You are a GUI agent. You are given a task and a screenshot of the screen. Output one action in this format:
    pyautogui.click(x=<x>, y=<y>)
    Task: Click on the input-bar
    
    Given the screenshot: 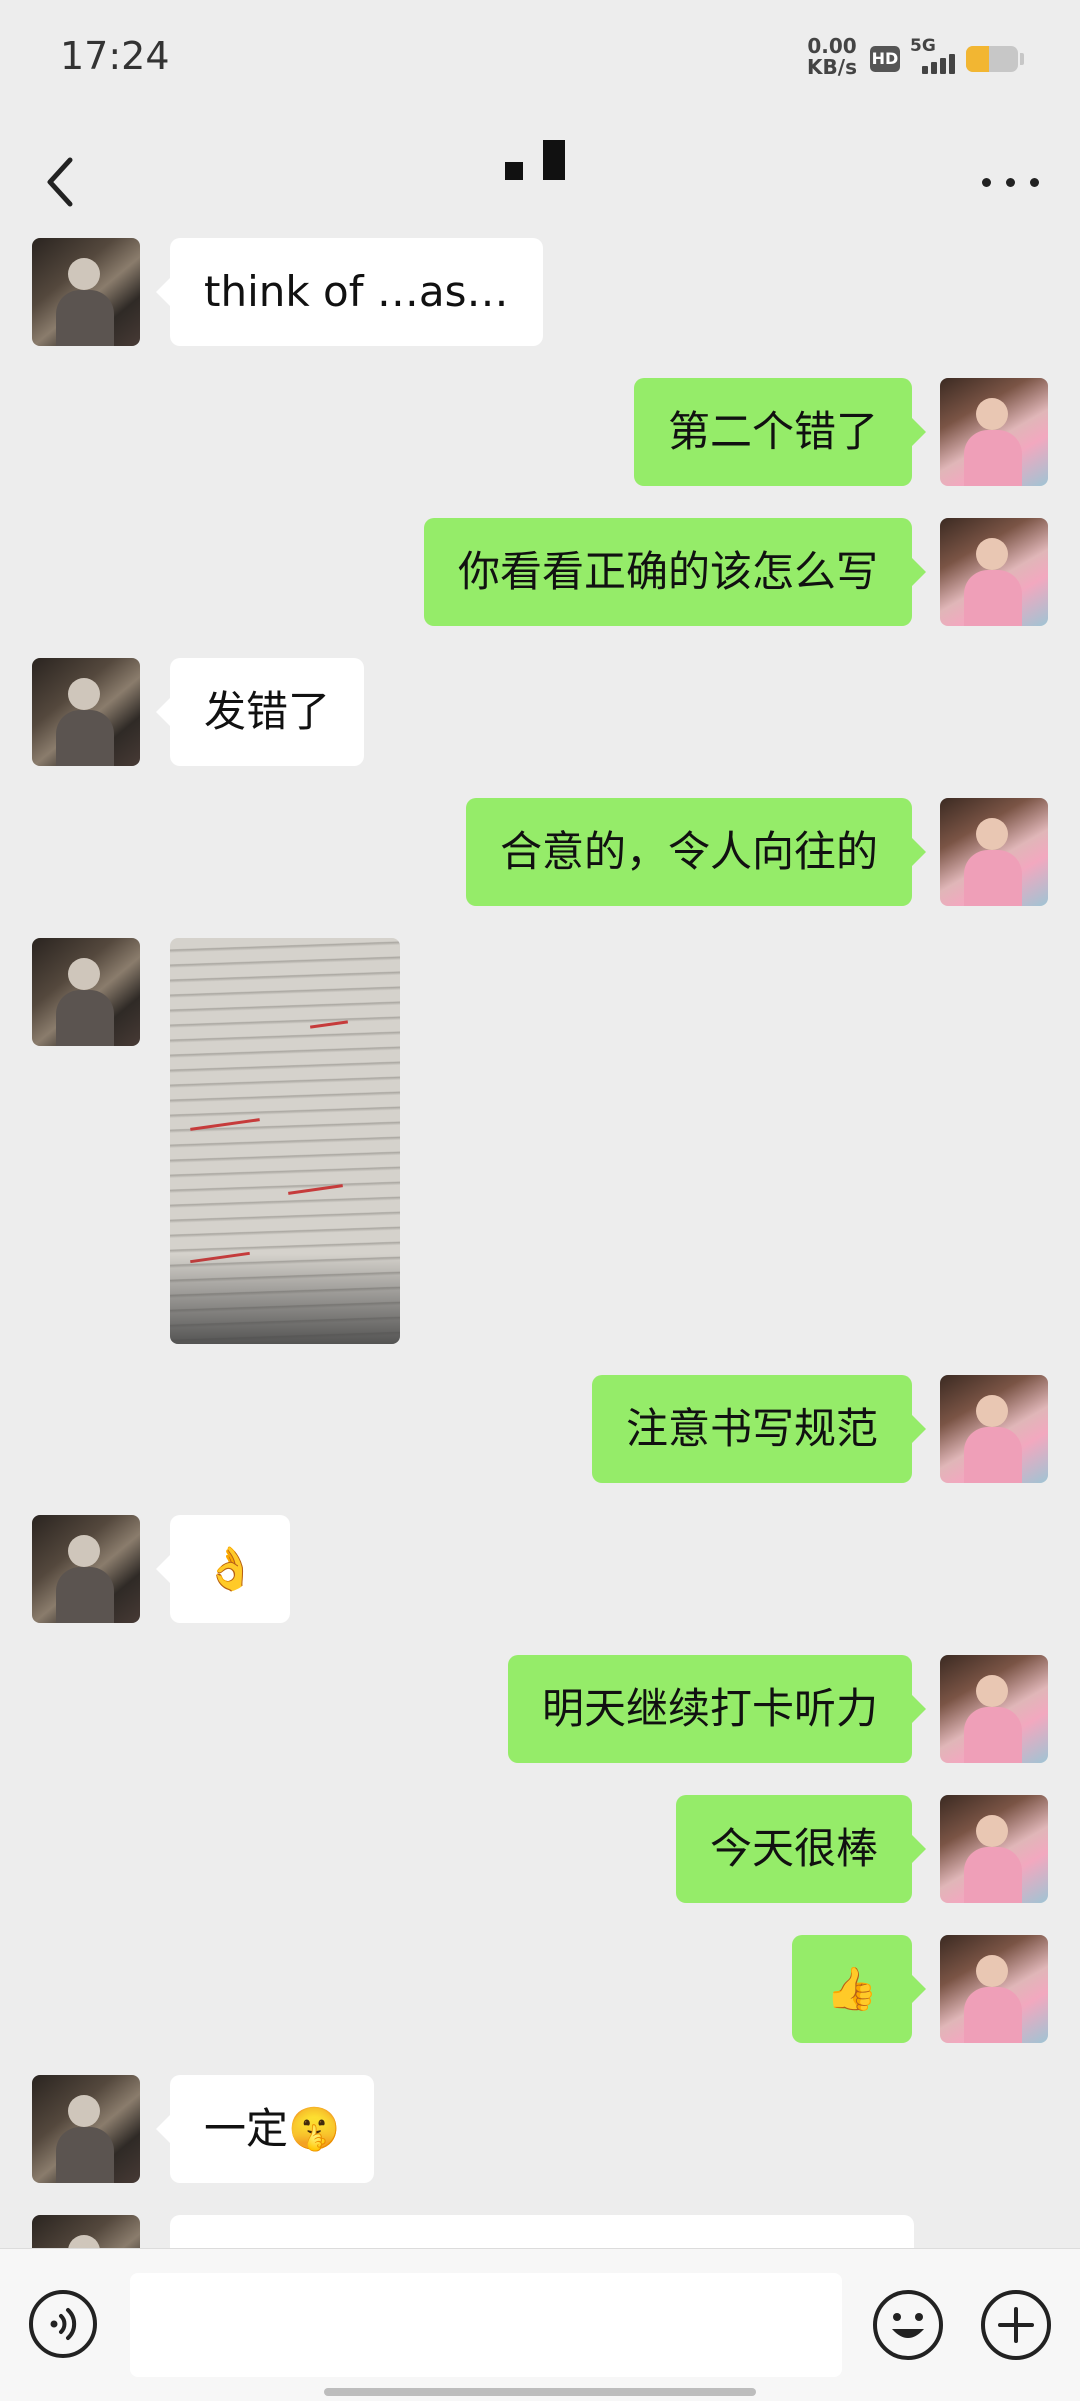 What is the action you would take?
    pyautogui.click(x=540, y=2324)
    